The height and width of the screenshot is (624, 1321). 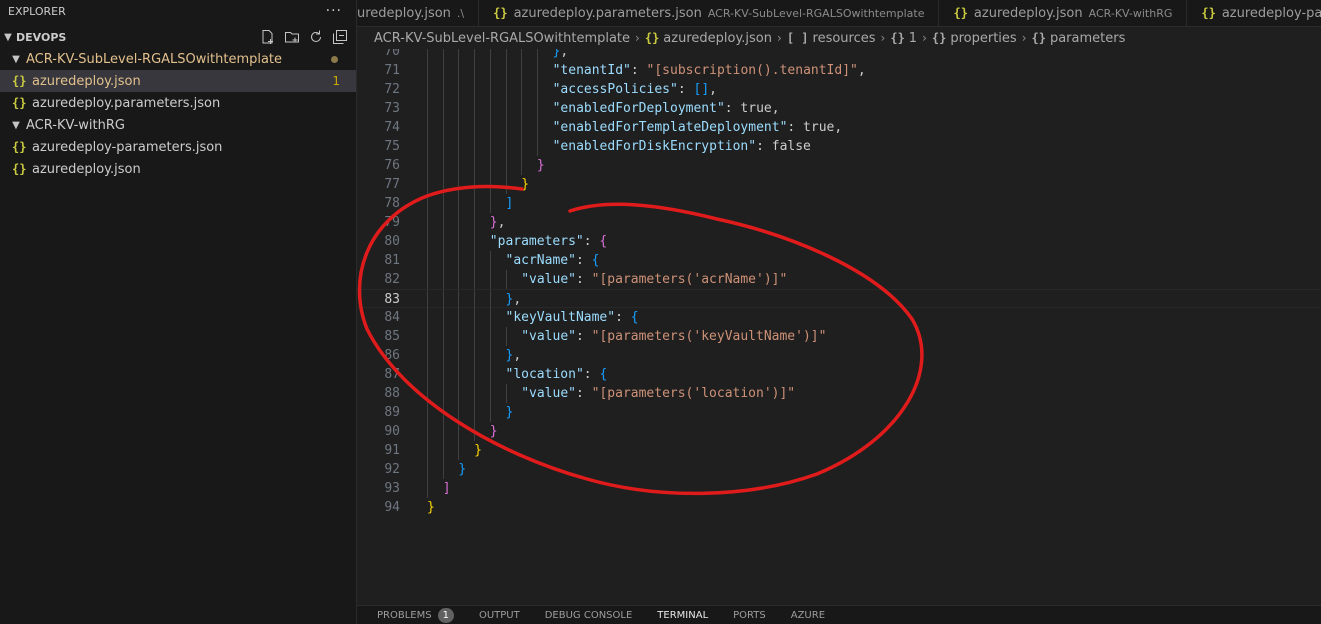 What do you see at coordinates (654, 279) in the screenshot?
I see `code-text: "value": "[parameters('acrName')]"` at bounding box center [654, 279].